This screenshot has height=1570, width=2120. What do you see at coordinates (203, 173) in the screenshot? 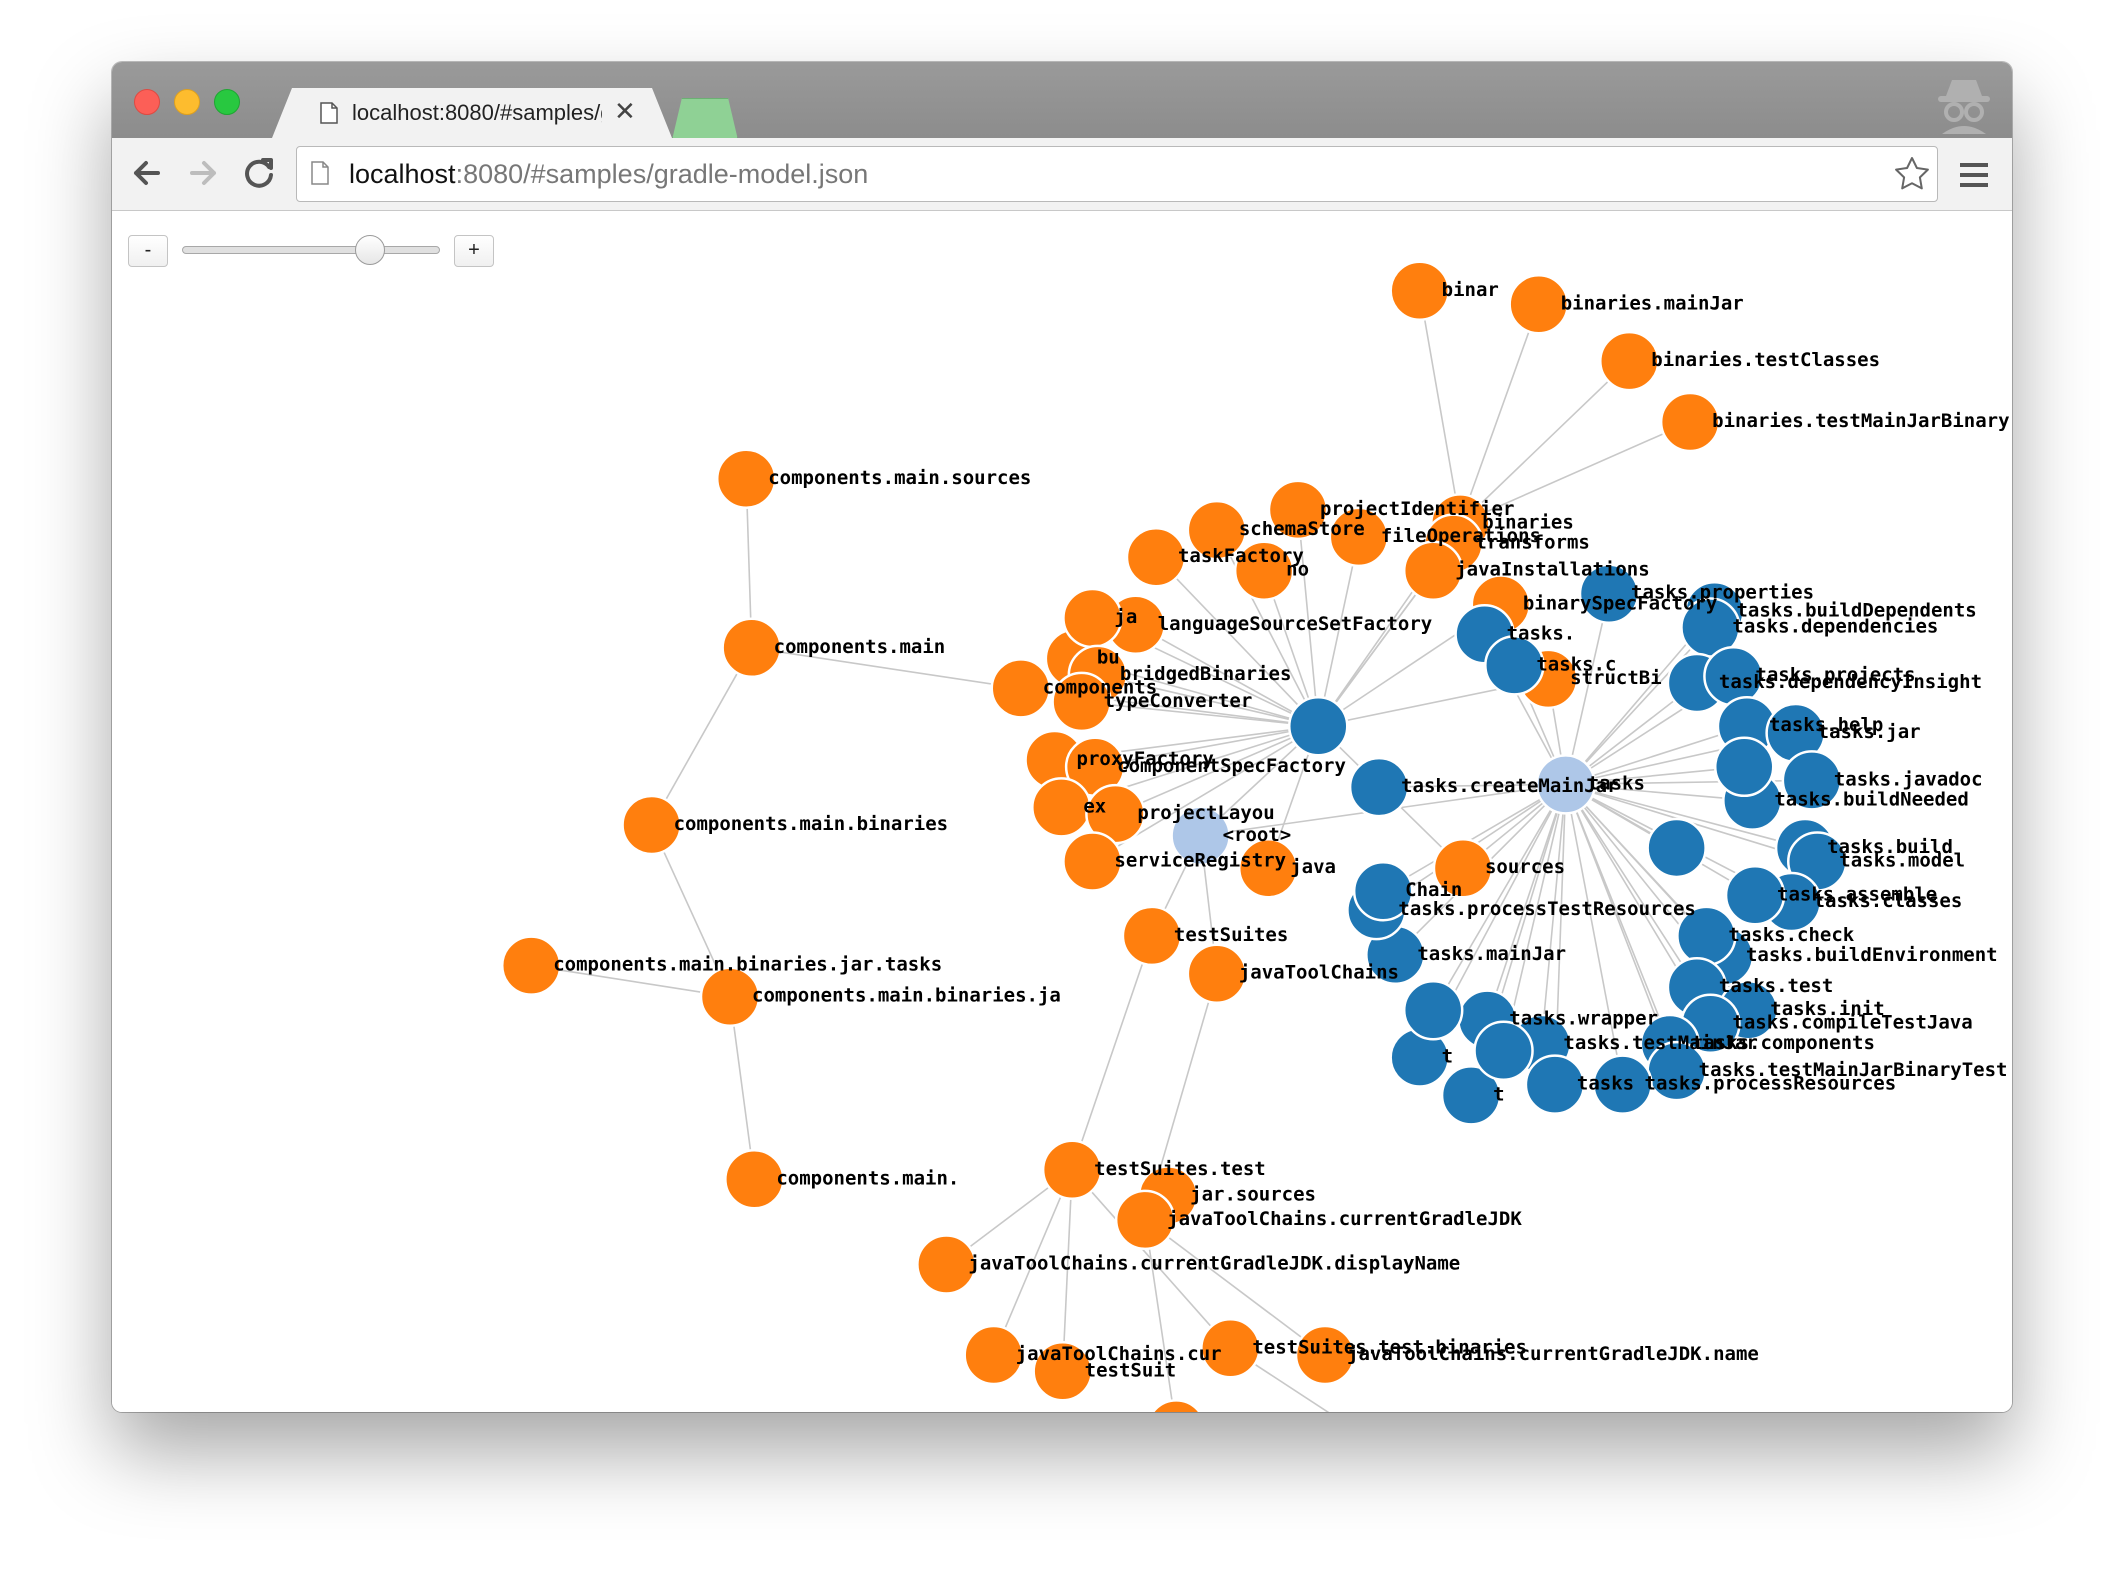
I see `forward-arrow-icon` at bounding box center [203, 173].